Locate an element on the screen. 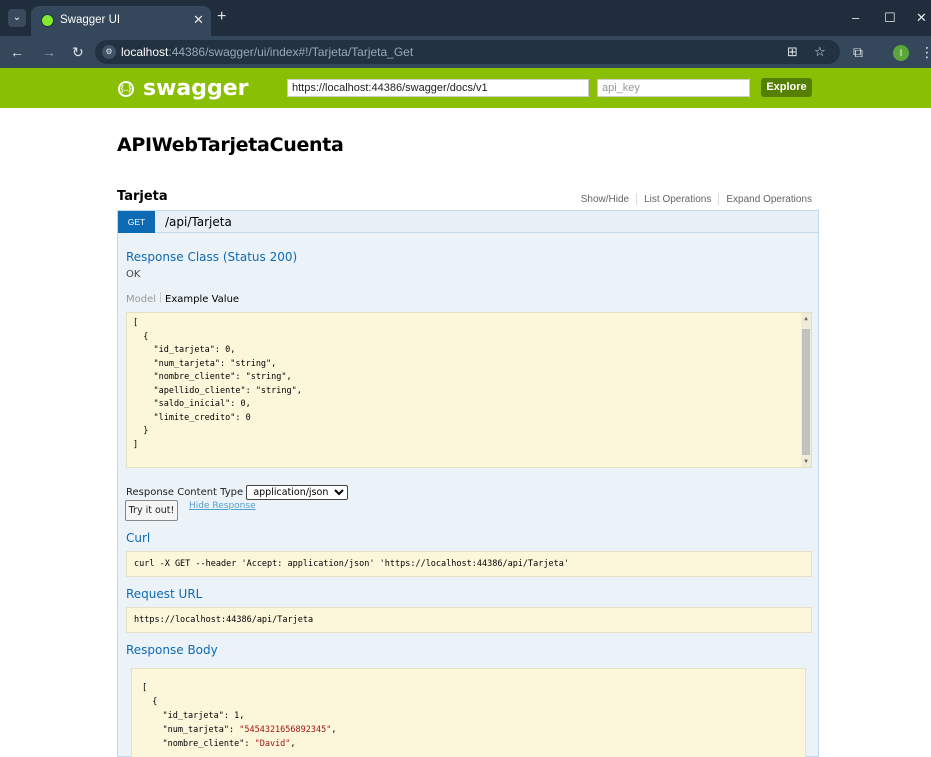 The image size is (931, 757). code-line: "saldo_inicial": 0, is located at coordinates (192, 404).